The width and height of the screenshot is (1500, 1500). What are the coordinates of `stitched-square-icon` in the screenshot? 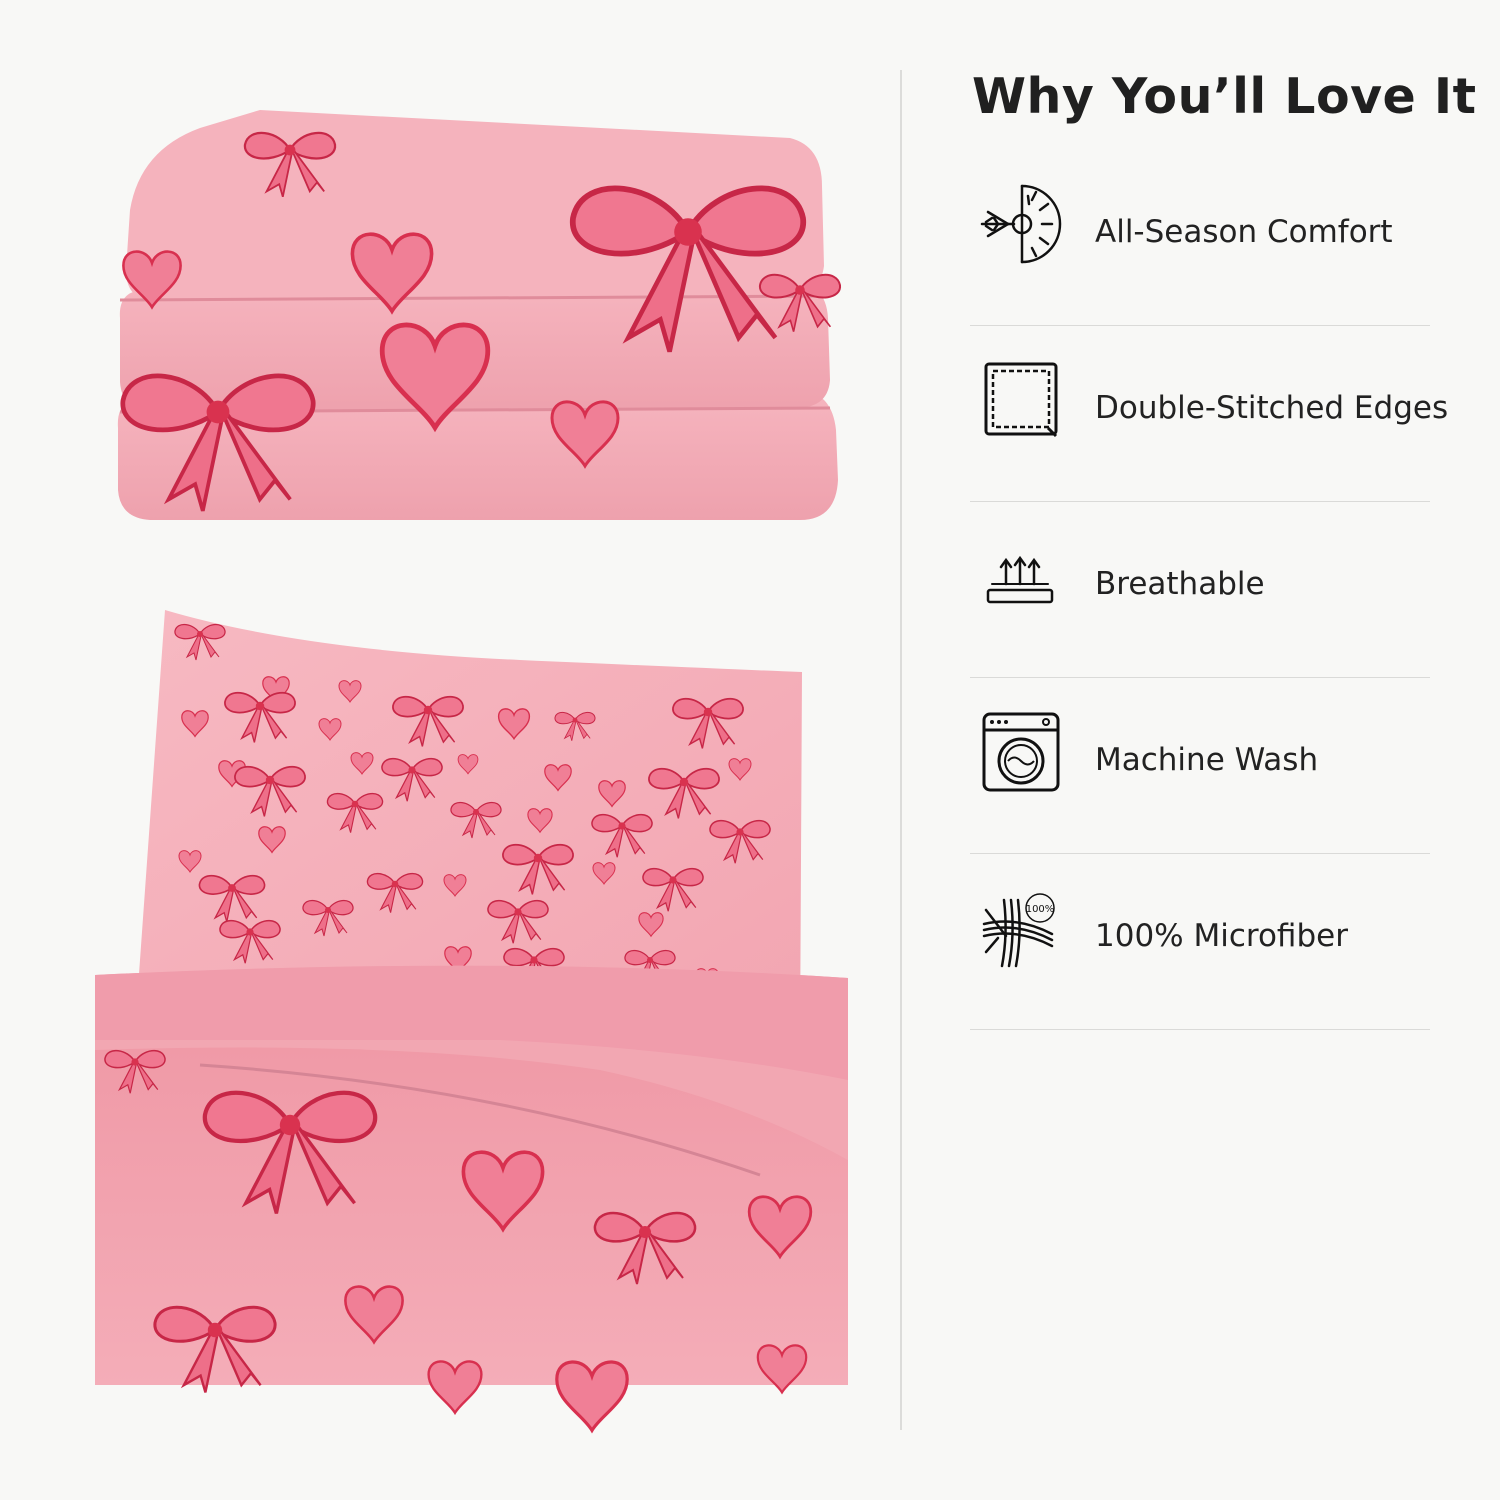 It's located at (1021, 400).